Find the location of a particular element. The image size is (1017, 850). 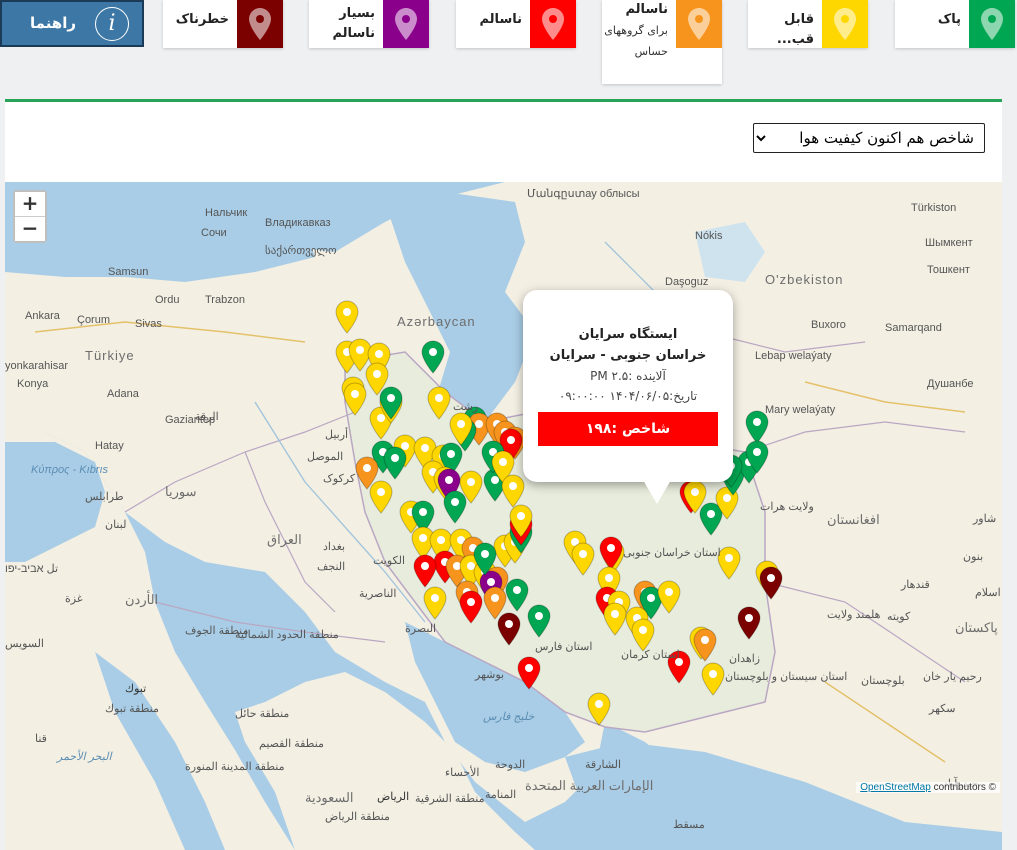

map-label: بوشهر is located at coordinates (490, 675).